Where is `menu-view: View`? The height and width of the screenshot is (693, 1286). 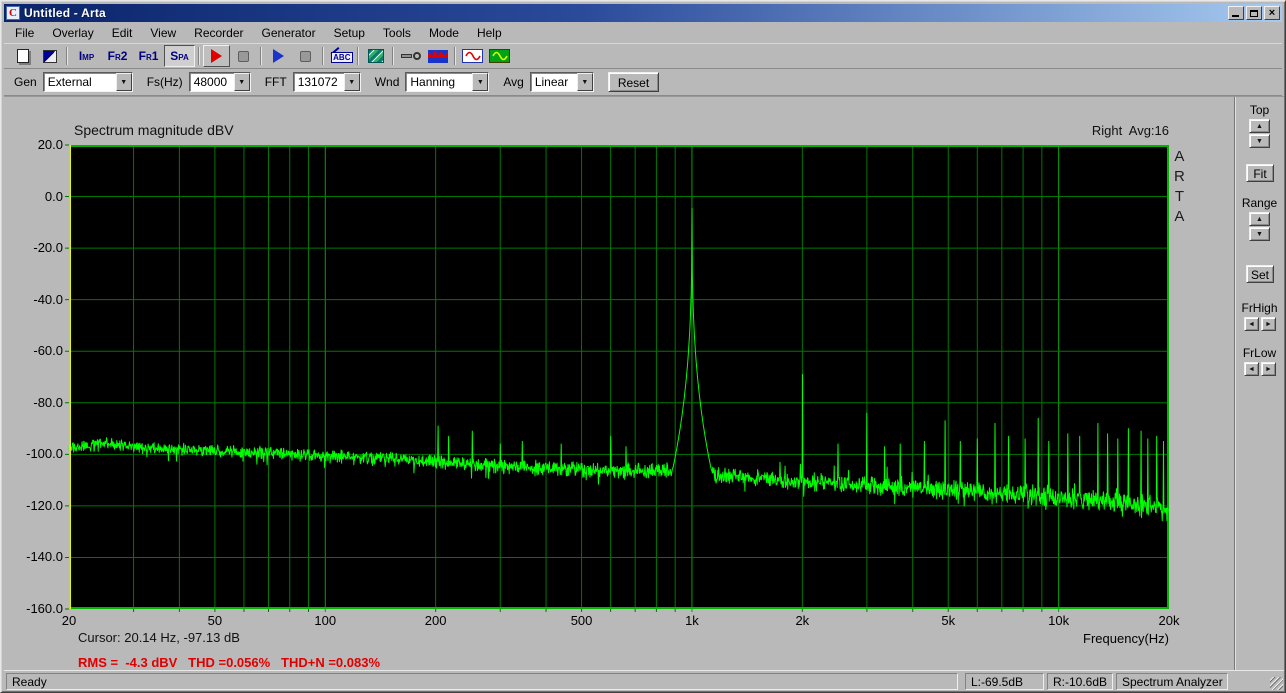 menu-view: View is located at coordinates (163, 33).